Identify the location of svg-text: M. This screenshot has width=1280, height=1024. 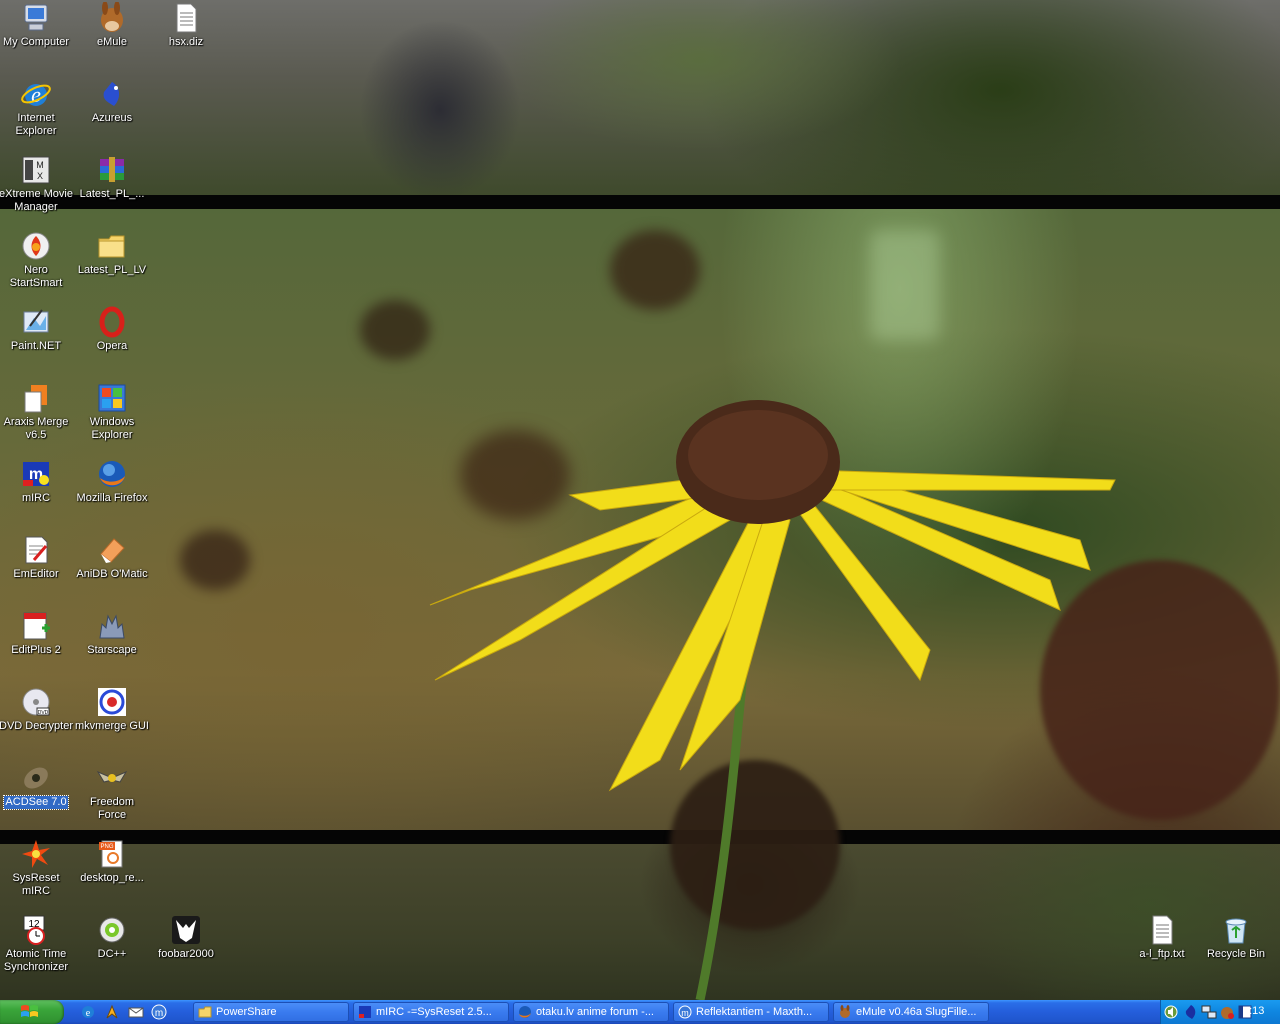
(40, 165).